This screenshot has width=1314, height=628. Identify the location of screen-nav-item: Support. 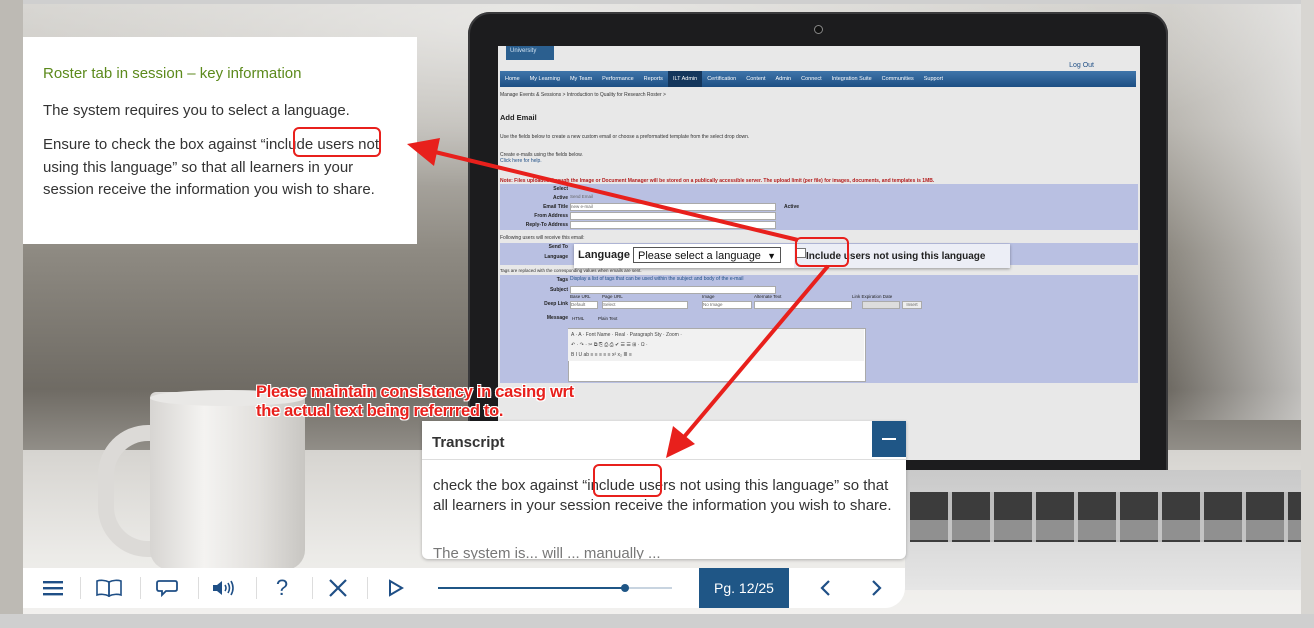
(933, 79).